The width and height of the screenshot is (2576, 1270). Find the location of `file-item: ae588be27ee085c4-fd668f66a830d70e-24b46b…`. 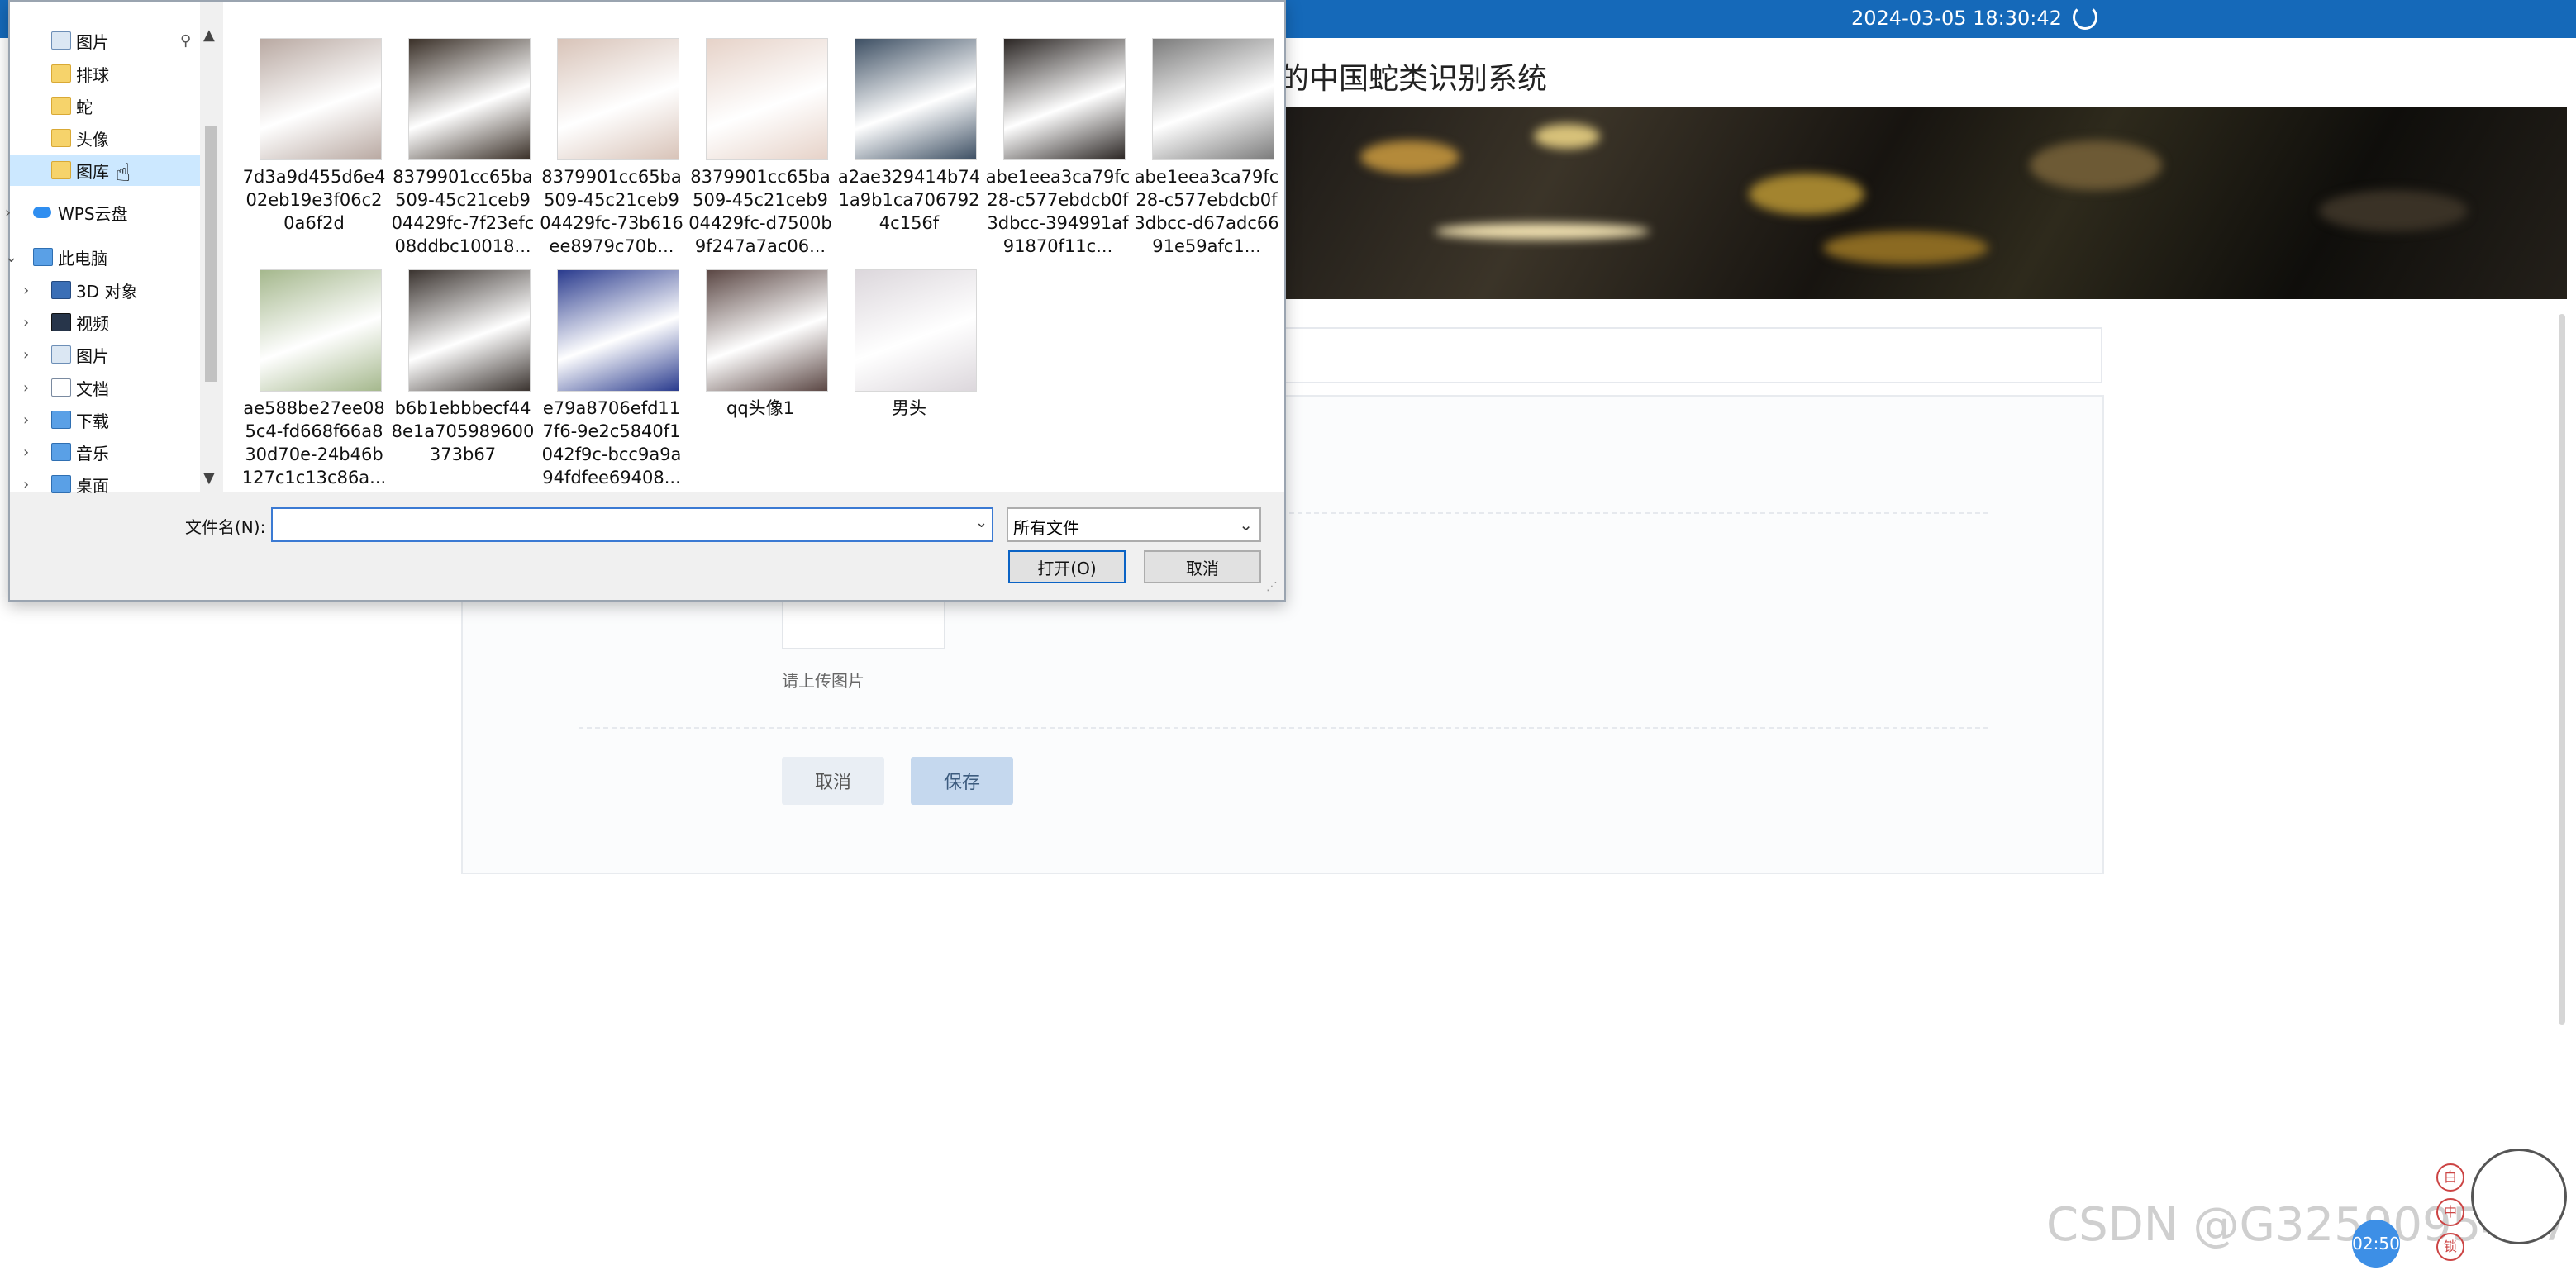

file-item: ae588be27ee085c4-fd668f66a830d70e-24b46b… is located at coordinates (314, 360).